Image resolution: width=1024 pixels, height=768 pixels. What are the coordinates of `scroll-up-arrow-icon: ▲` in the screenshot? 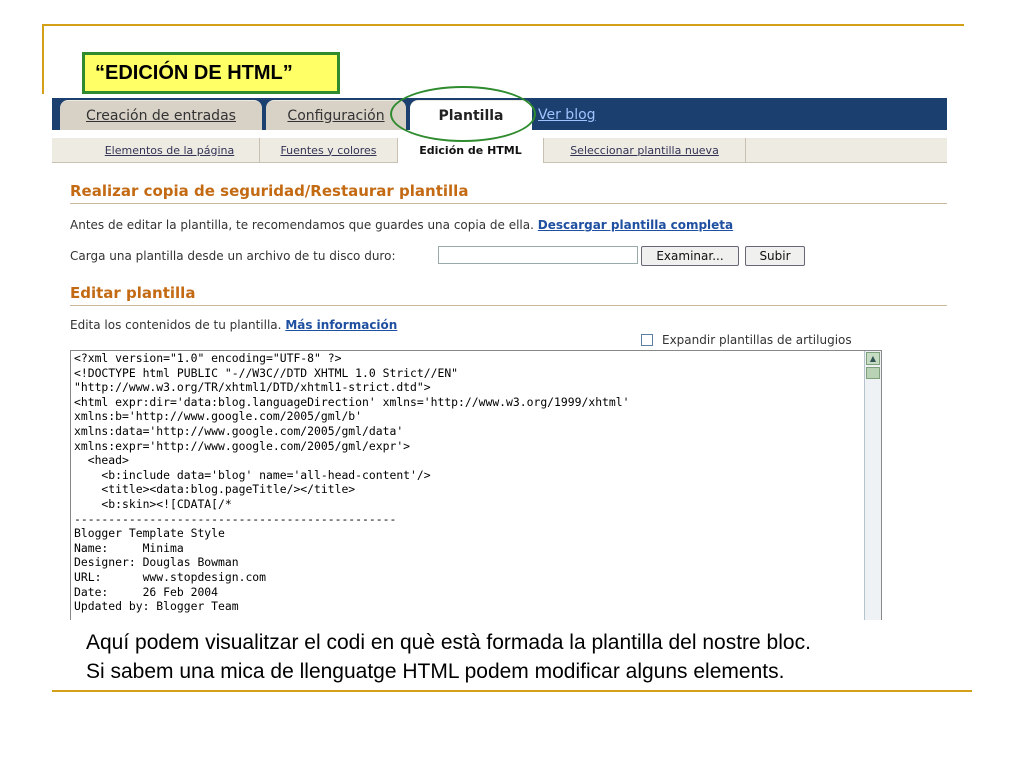 It's located at (873, 358).